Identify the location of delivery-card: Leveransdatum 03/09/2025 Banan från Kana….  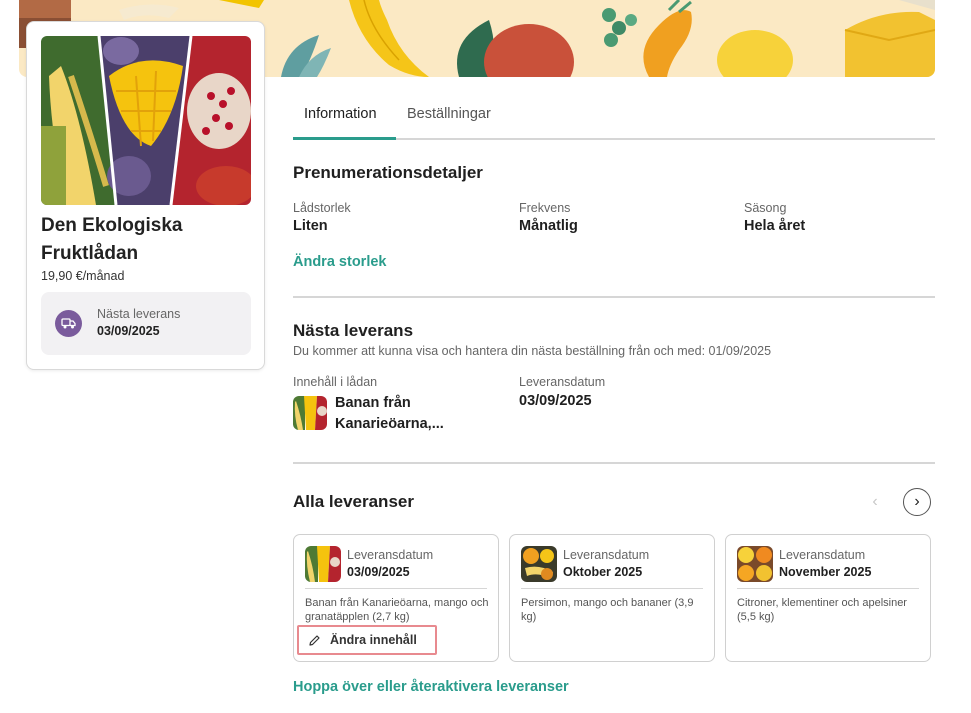
(396, 598).